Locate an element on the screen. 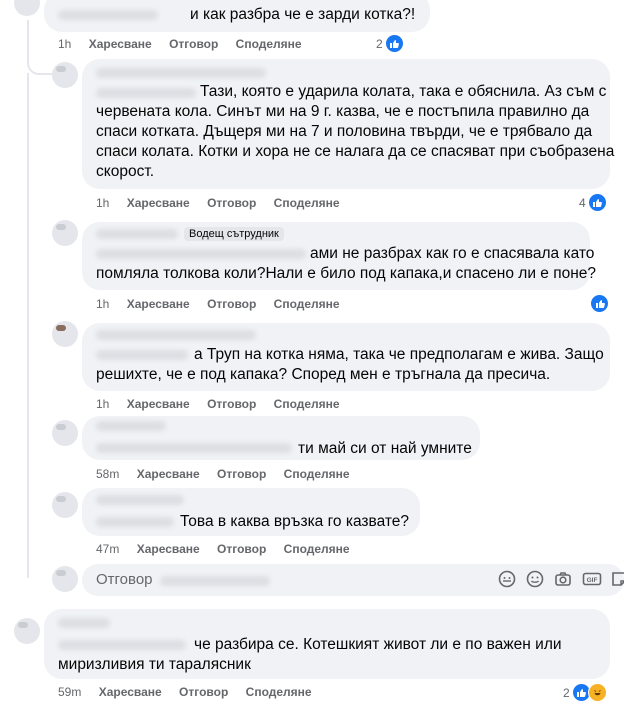  sticker-icon is located at coordinates (507, 579).